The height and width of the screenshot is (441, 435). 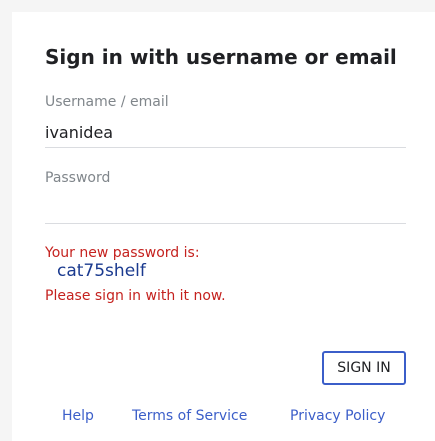 What do you see at coordinates (225, 209) in the screenshot?
I see `password-input` at bounding box center [225, 209].